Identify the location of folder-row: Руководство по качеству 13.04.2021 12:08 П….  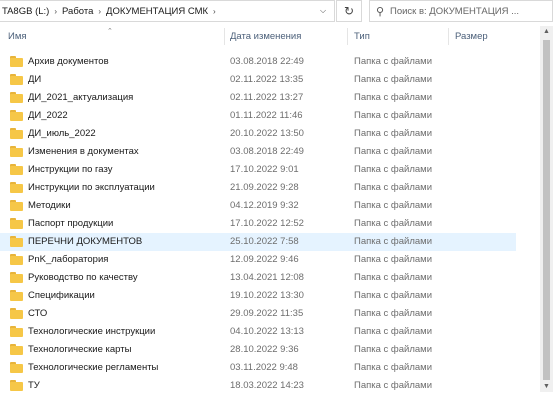
(258, 278).